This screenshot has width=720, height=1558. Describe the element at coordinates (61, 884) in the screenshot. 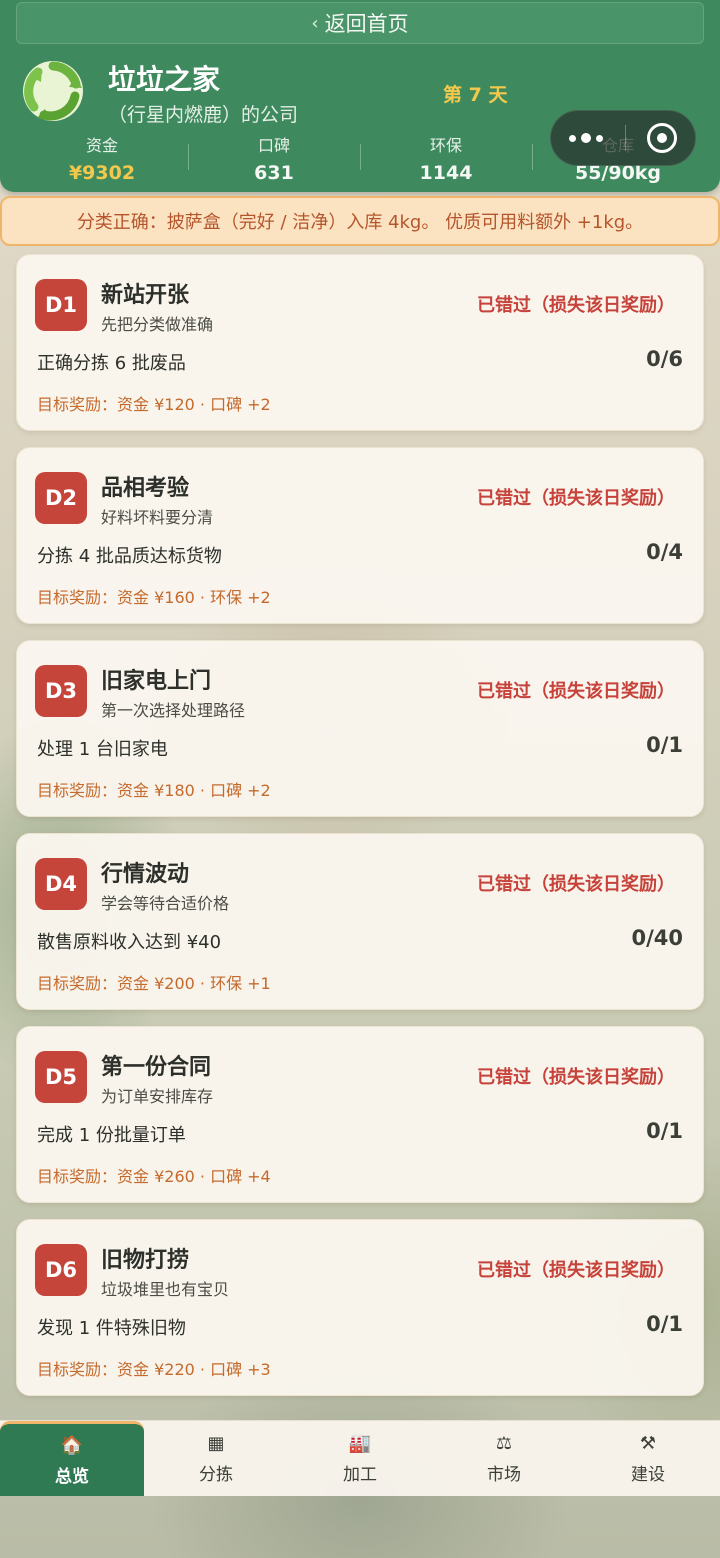

I see `day-badge: D4` at that location.